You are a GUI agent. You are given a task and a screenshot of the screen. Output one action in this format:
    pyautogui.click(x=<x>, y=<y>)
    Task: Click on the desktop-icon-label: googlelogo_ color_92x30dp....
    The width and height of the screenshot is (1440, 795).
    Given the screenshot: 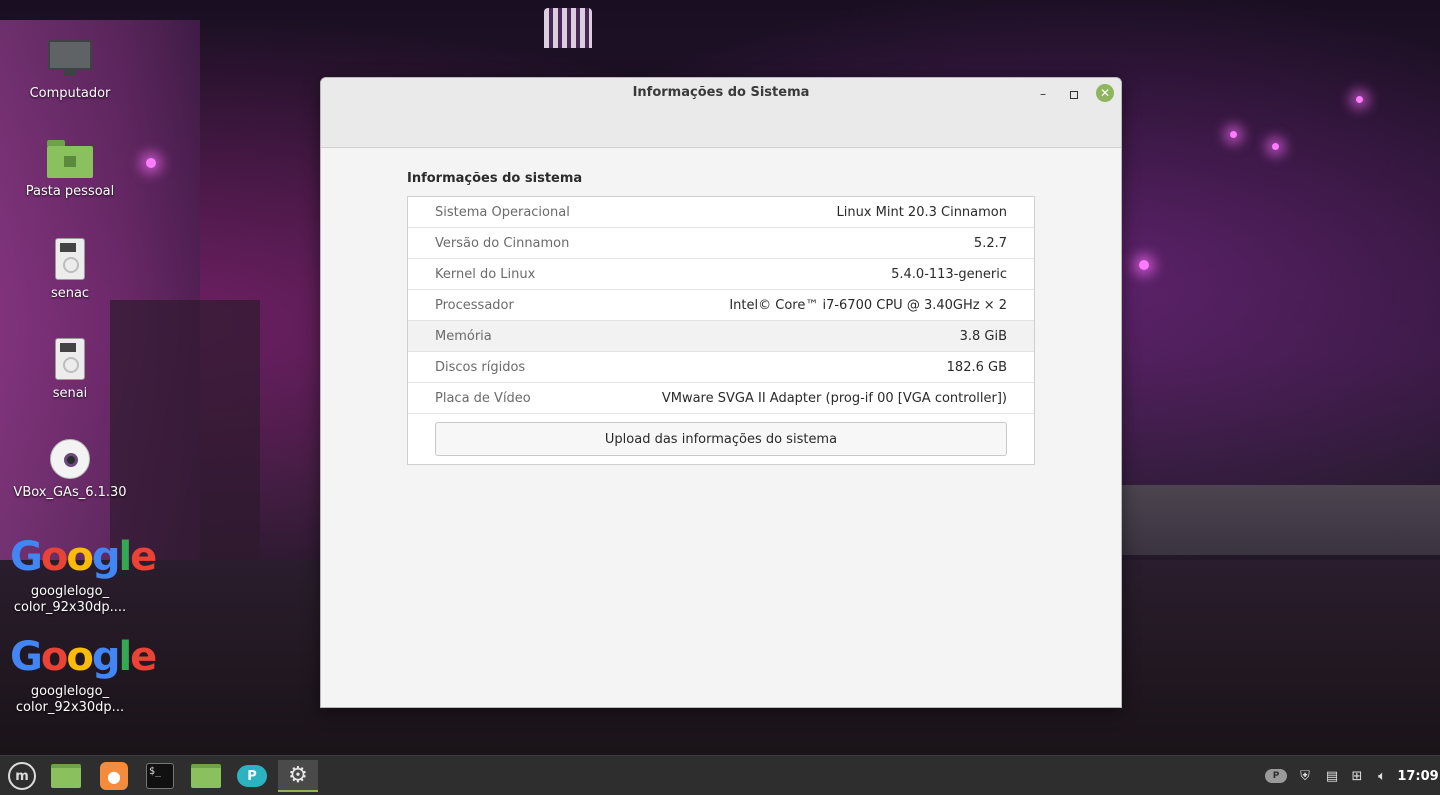 What is the action you would take?
    pyautogui.click(x=70, y=599)
    